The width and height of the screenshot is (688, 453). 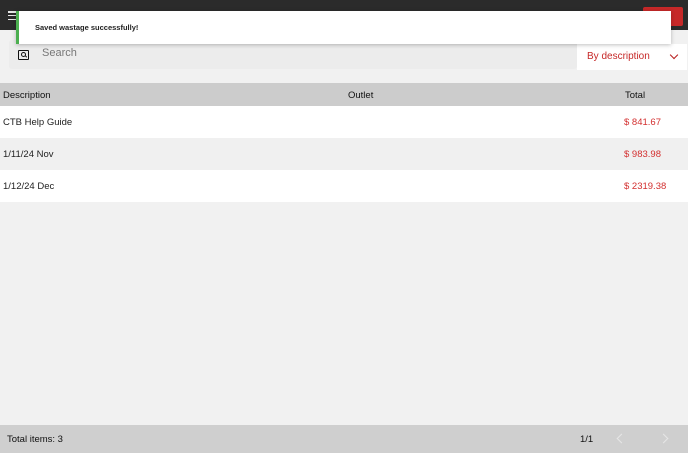 I want to click on row-total: $ 2319.38, so click(x=645, y=186).